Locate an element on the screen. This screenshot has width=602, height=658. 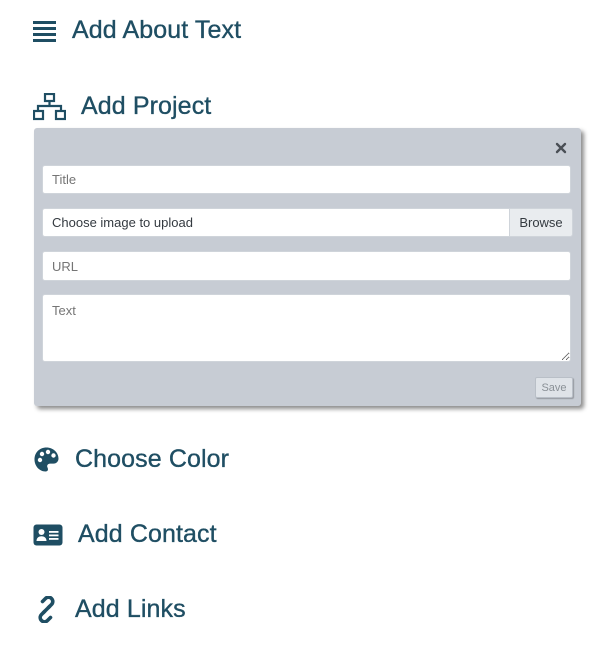
palette-icon is located at coordinates (46, 459).